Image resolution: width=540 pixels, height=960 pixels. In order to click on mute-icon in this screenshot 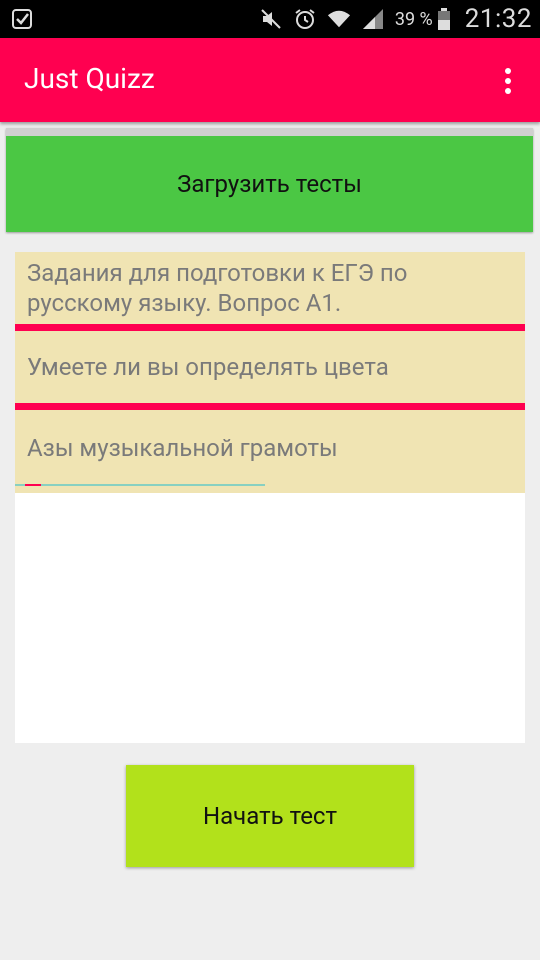, I will do `click(271, 19)`.